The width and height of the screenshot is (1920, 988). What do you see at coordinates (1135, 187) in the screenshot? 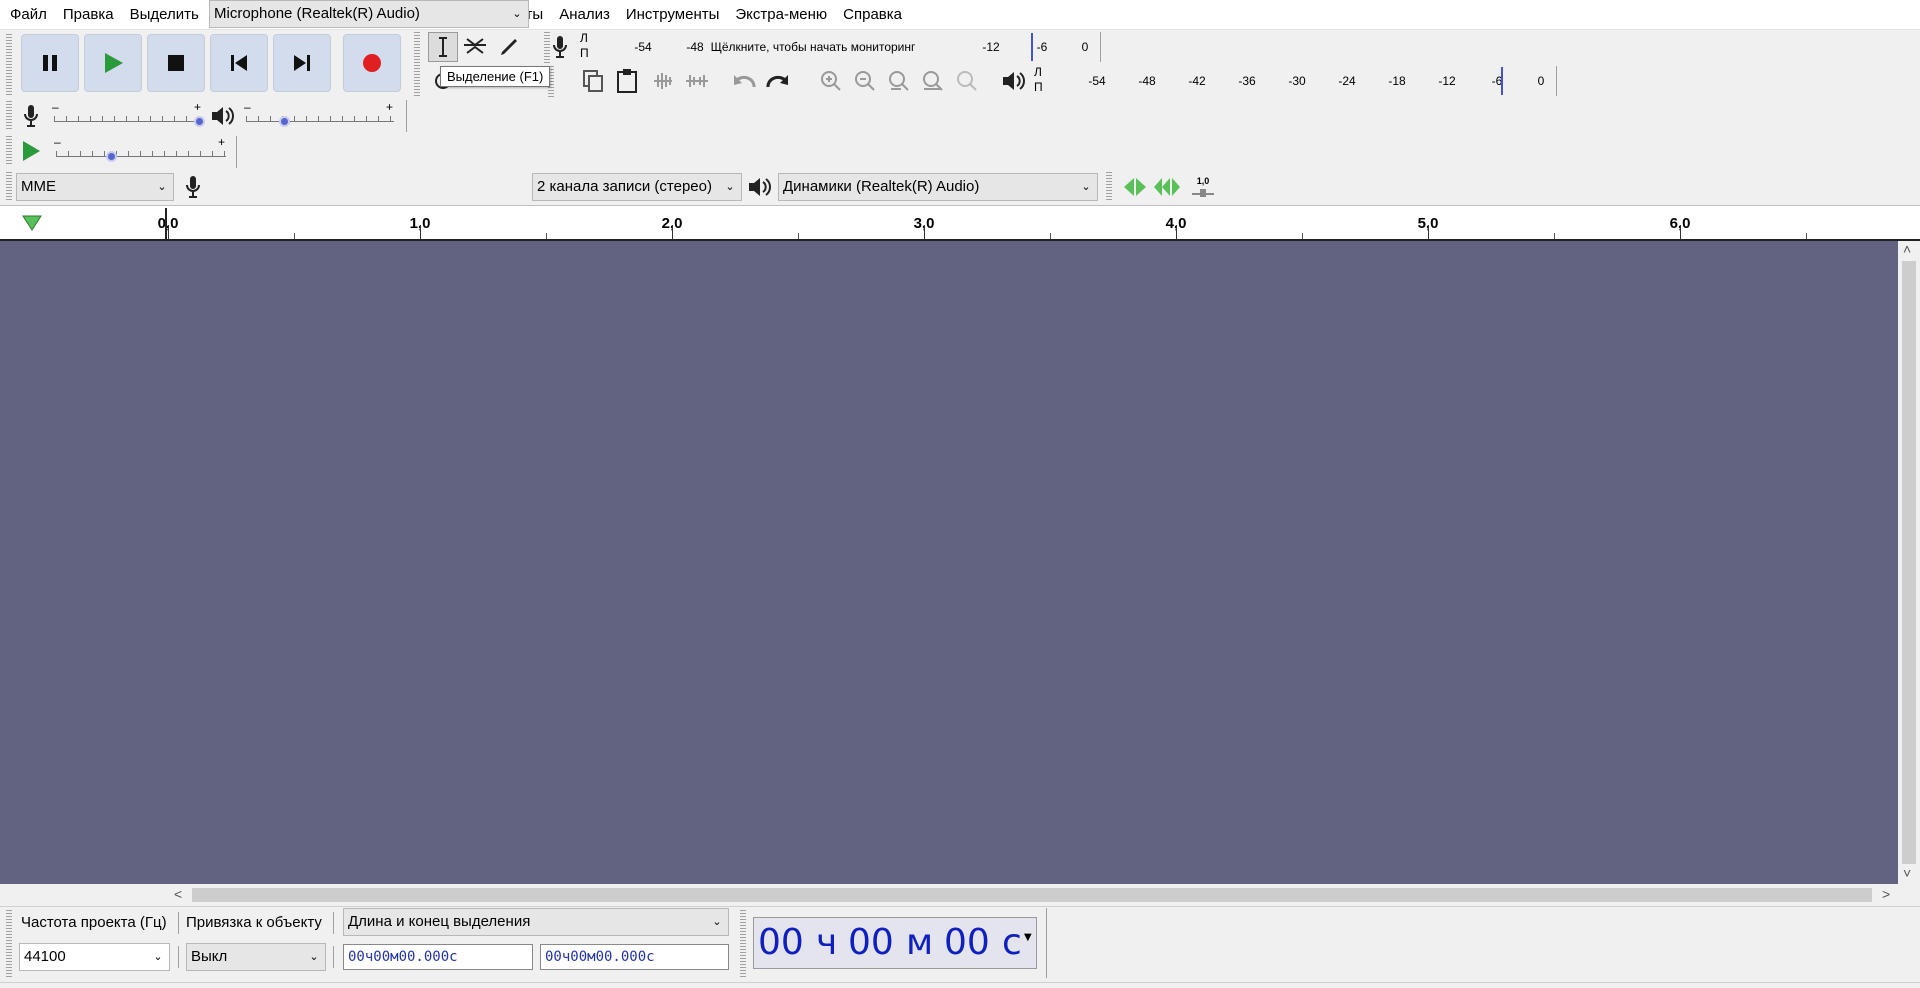
I see `play-at-speed-once-button` at bounding box center [1135, 187].